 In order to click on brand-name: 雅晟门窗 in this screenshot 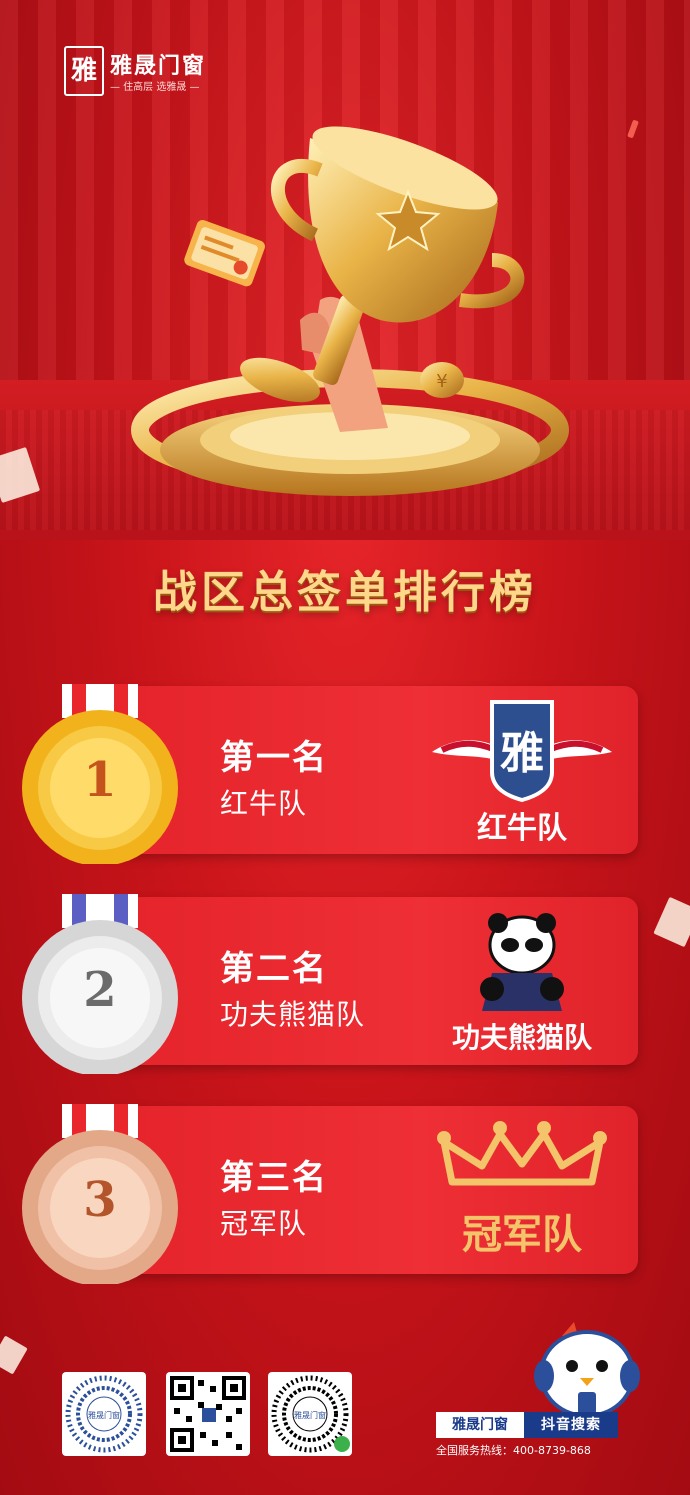, I will do `click(158, 66)`.